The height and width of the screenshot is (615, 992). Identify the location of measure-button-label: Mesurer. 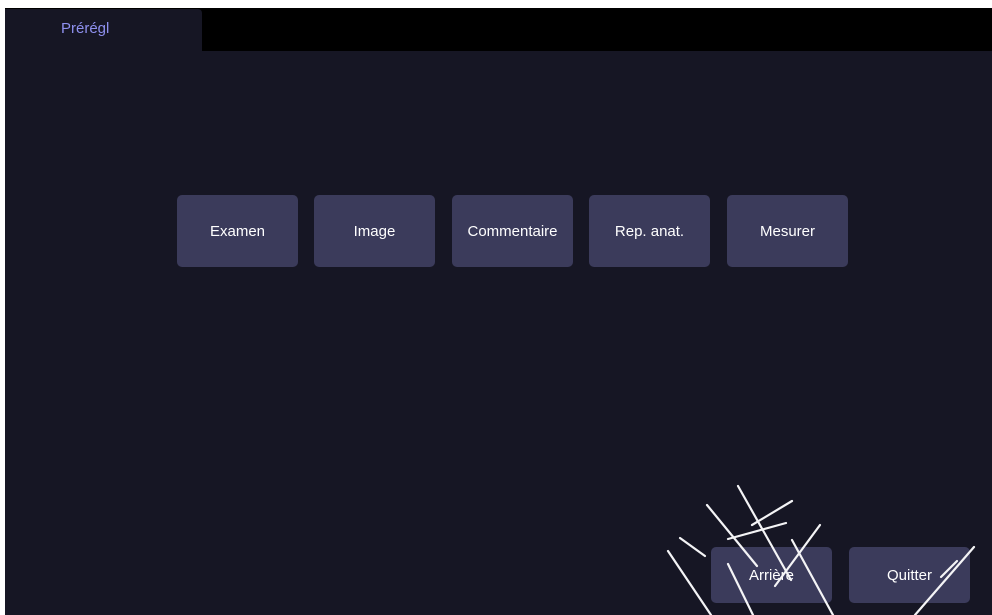
(787, 231).